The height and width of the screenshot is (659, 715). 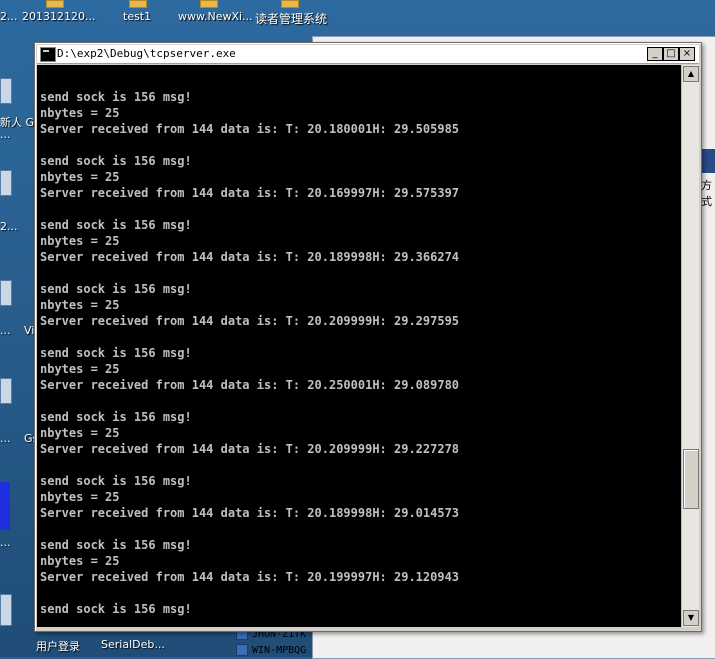 What do you see at coordinates (691, 74) in the screenshot?
I see `scroll-up-button: ▲` at bounding box center [691, 74].